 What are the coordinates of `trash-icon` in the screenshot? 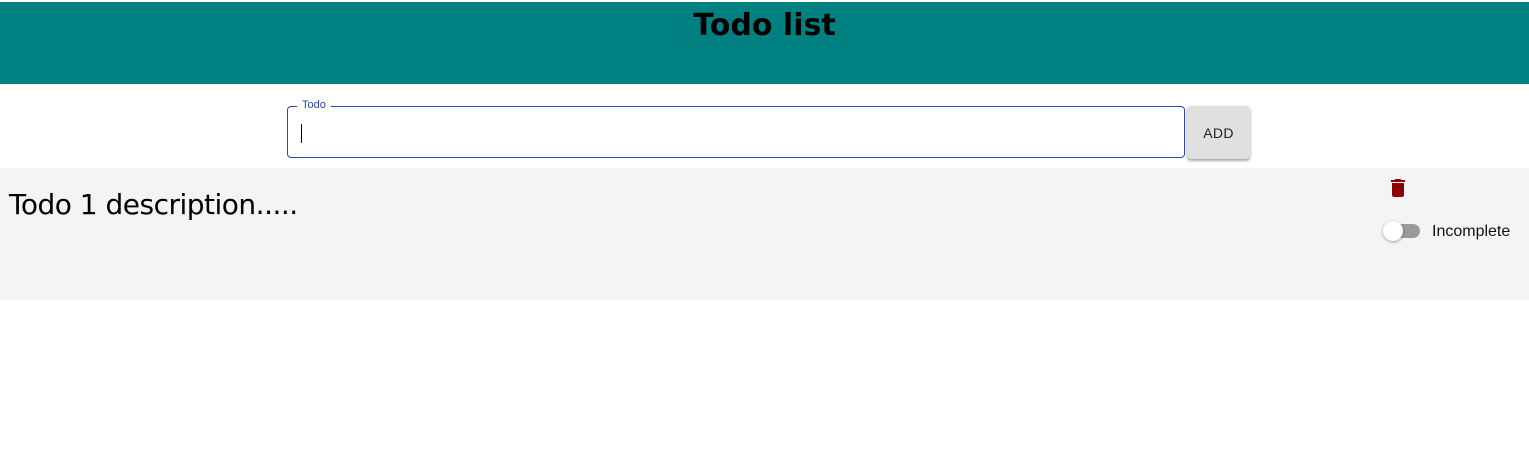 It's located at (1398, 188).